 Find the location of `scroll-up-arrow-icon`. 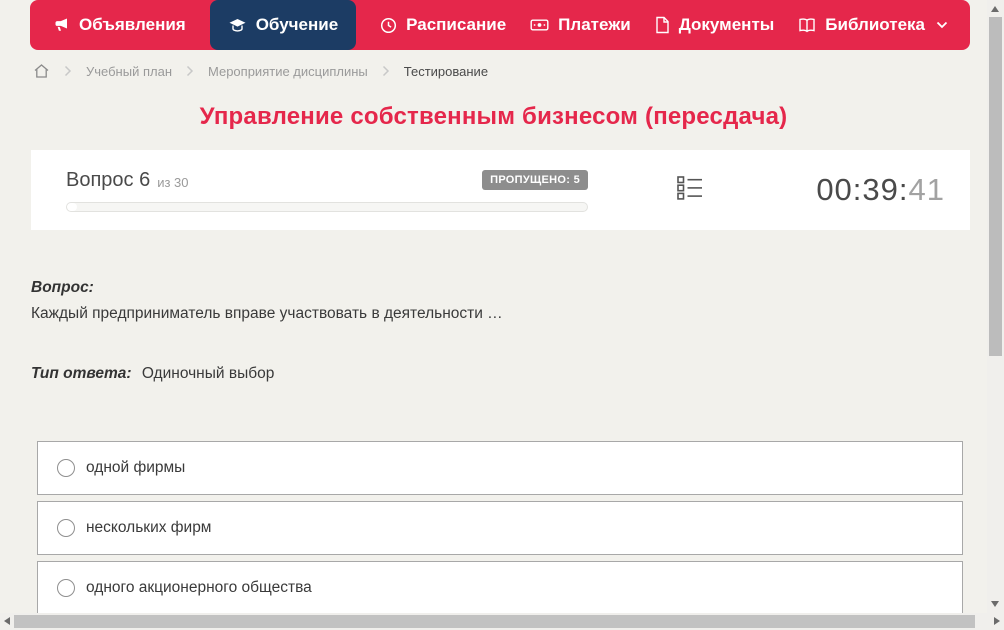

scroll-up-arrow-icon is located at coordinates (995, 9).